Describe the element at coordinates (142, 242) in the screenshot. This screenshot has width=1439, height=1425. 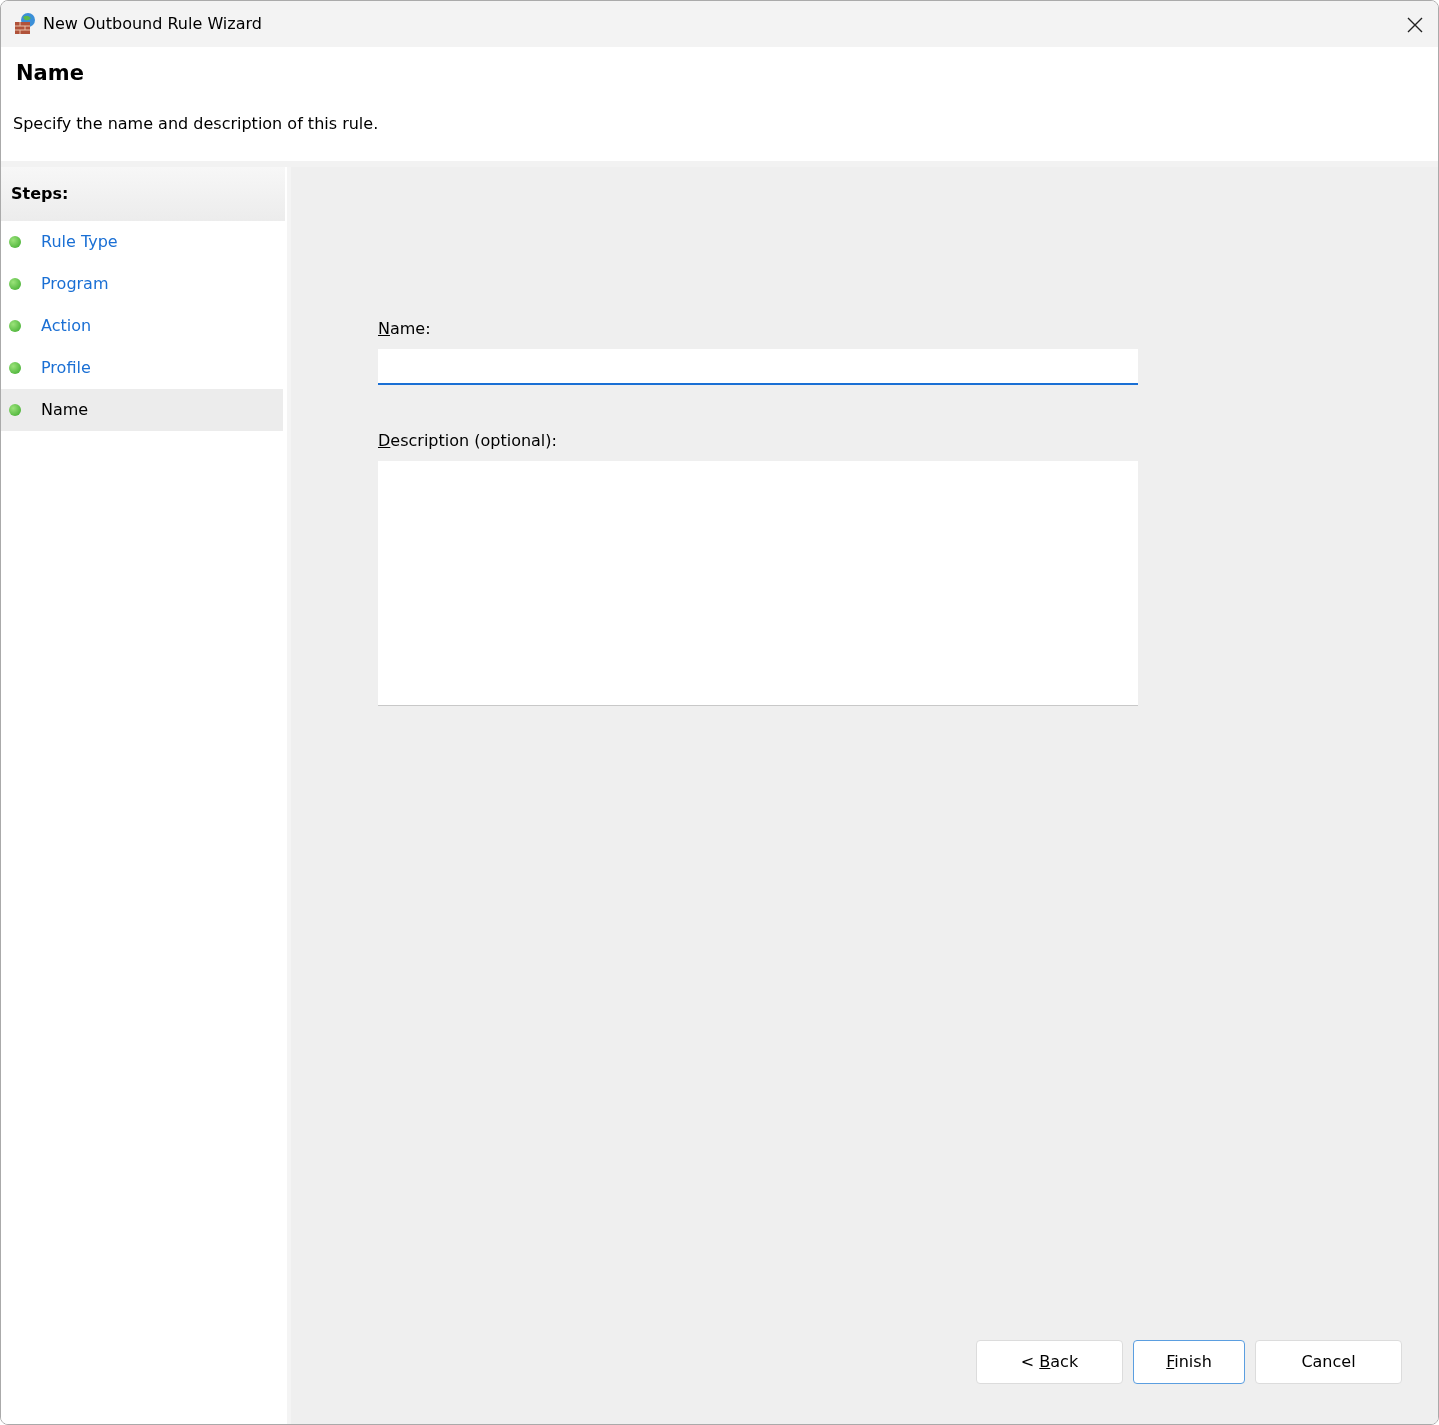
I see `step-link: Rule Type` at that location.